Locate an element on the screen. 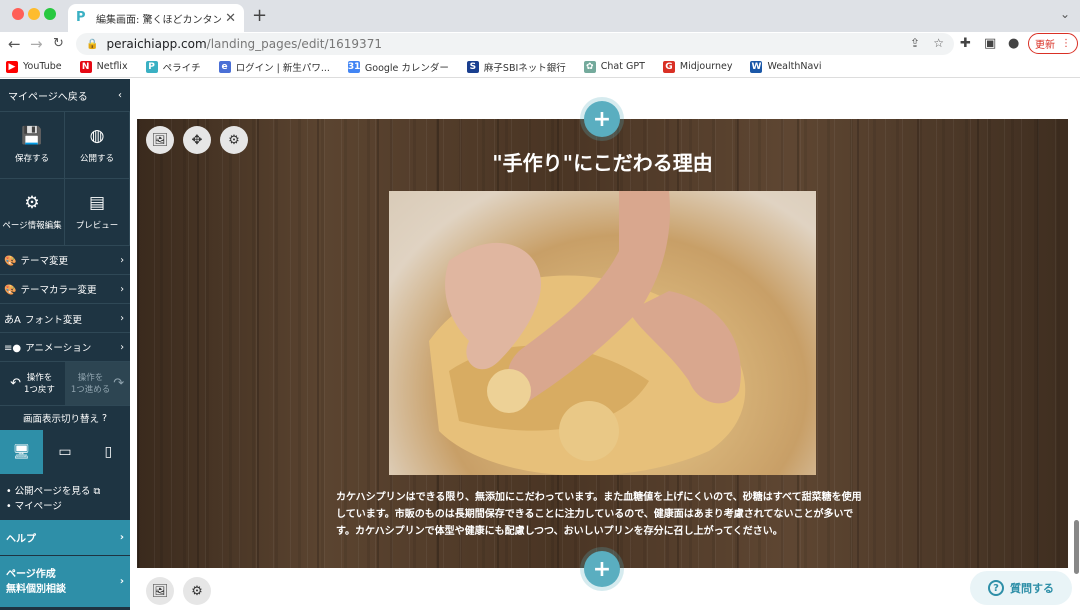 This screenshot has height=610, width=1080. publish-button: ◍ 公開する is located at coordinates (97, 145).